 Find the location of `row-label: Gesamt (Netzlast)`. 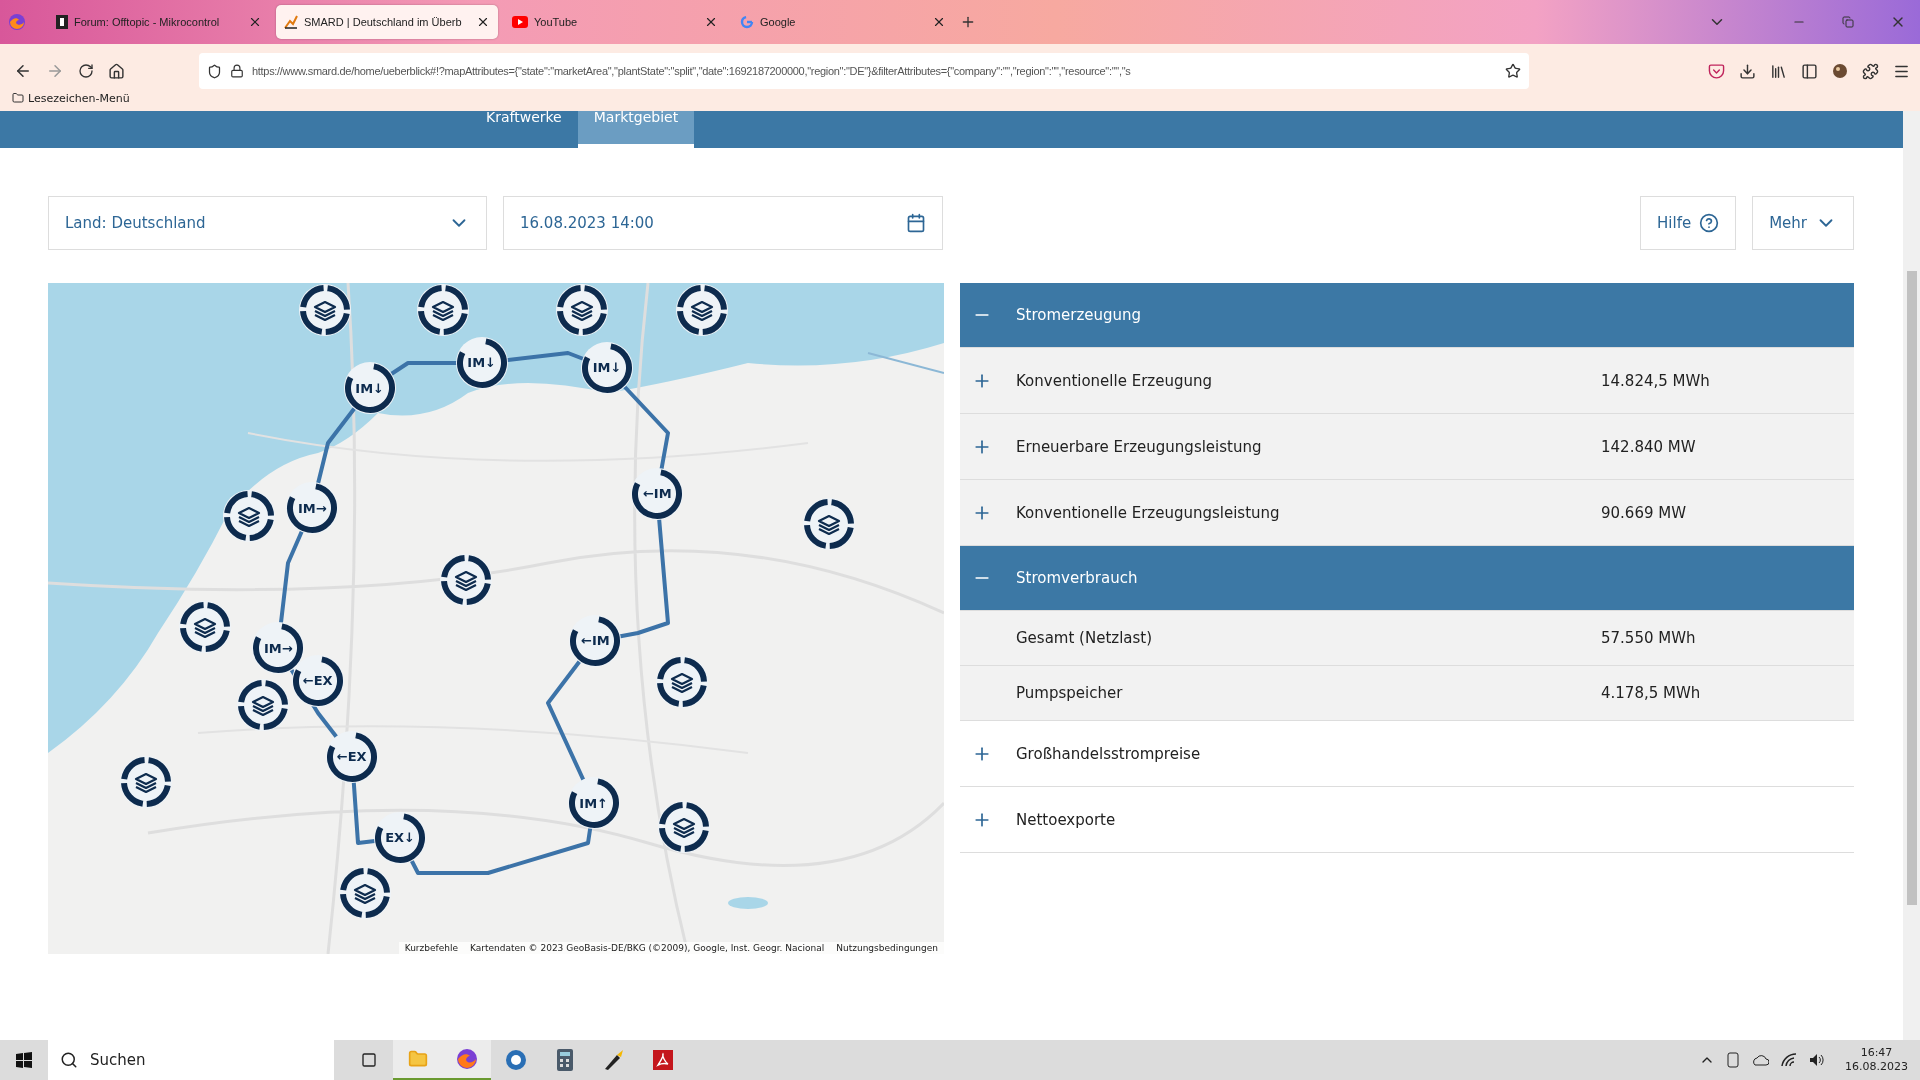

row-label: Gesamt (Netzlast) is located at coordinates (1085, 638).